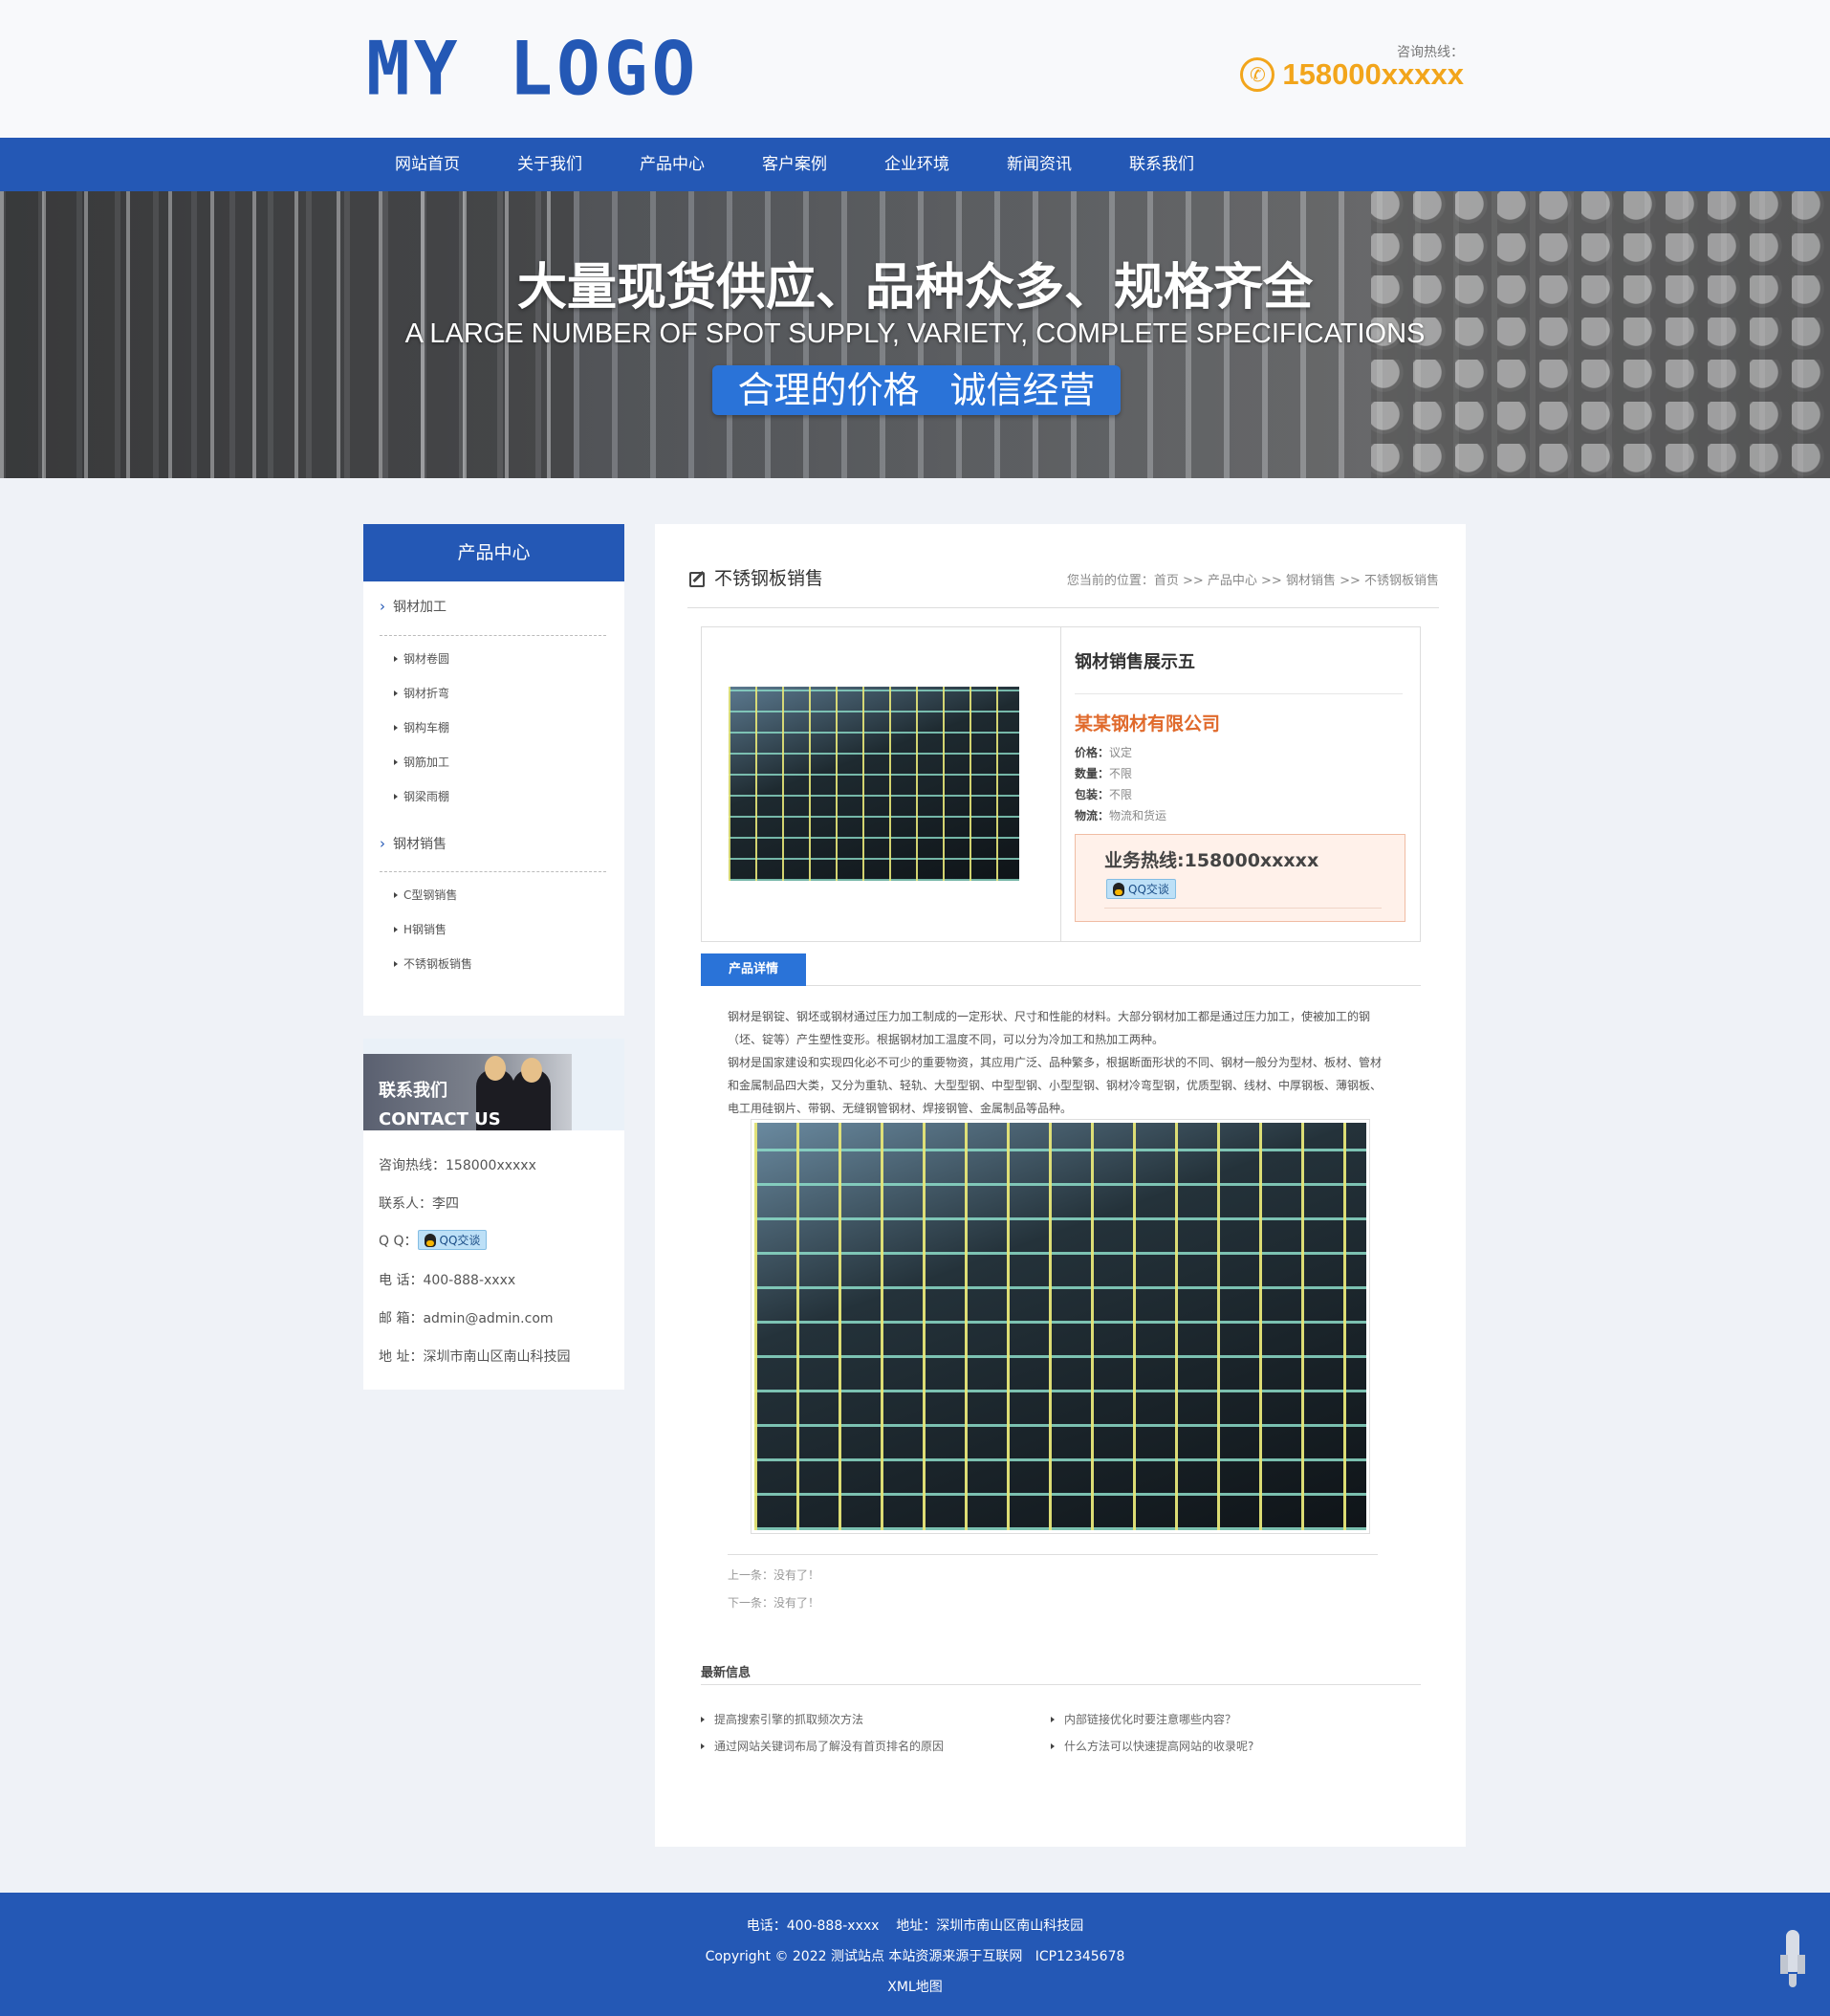  I want to click on contact-hotline: 咨询热线：158000xxxxx, so click(458, 1165).